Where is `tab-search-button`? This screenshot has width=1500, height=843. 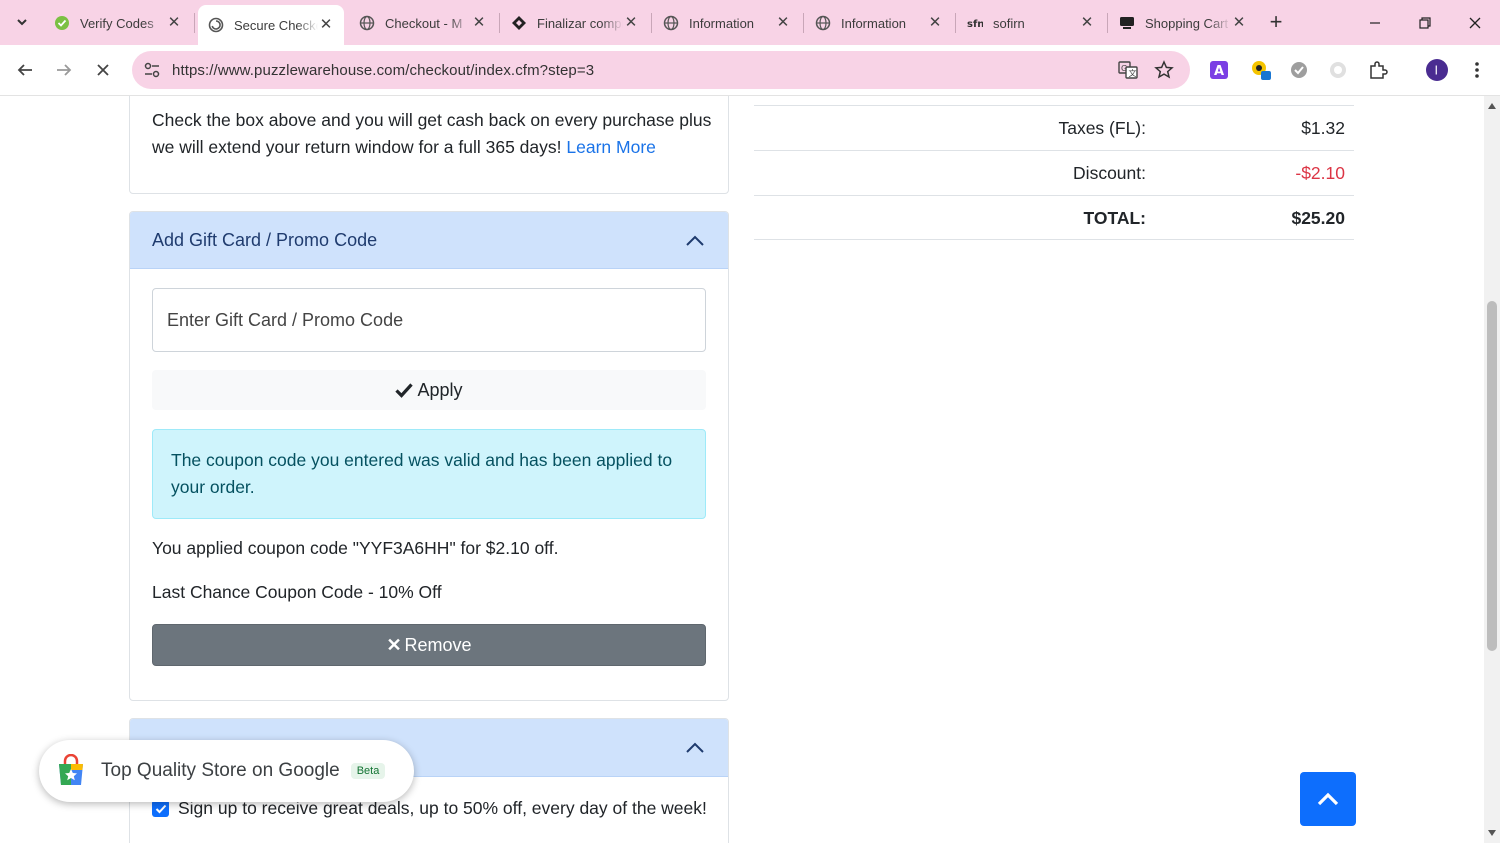
tab-search-button is located at coordinates (22, 22).